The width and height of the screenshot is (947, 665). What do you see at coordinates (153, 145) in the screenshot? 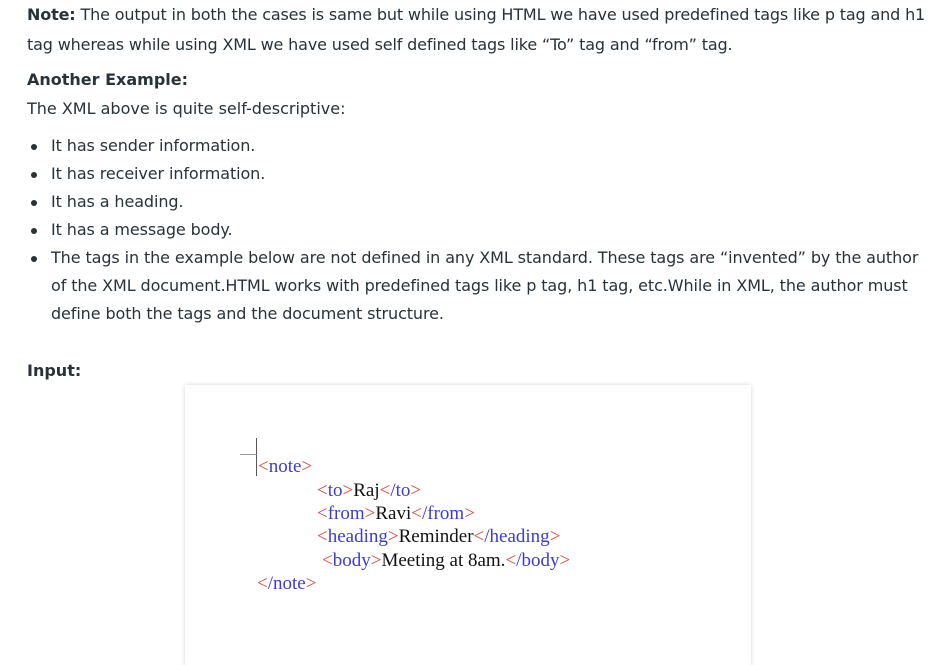
I see `list-item-text: It has sender information.` at bounding box center [153, 145].